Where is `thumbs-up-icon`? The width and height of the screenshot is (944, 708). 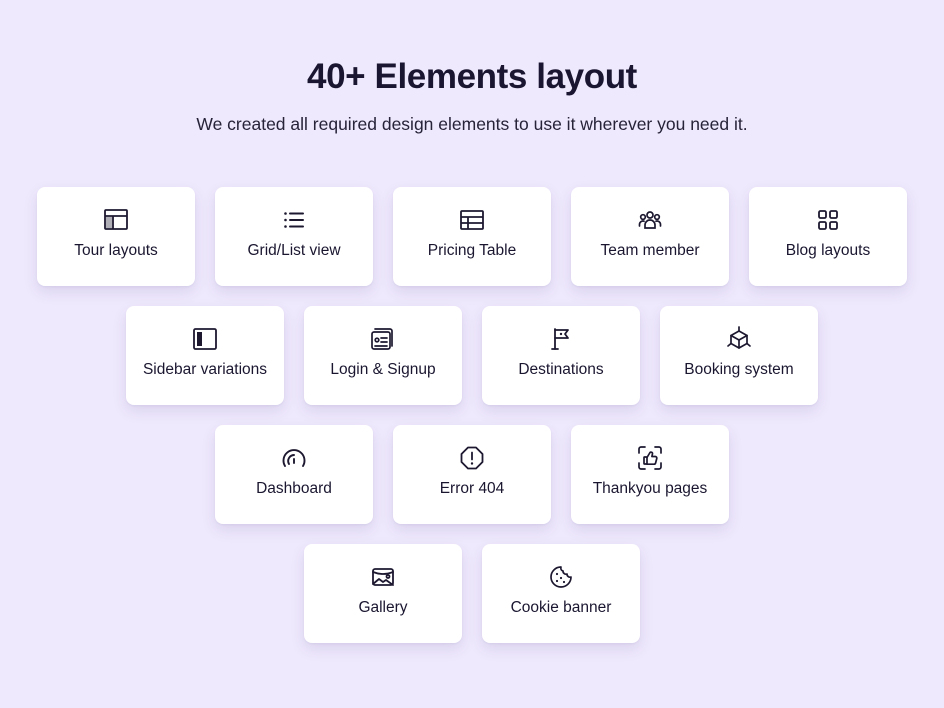 thumbs-up-icon is located at coordinates (650, 458).